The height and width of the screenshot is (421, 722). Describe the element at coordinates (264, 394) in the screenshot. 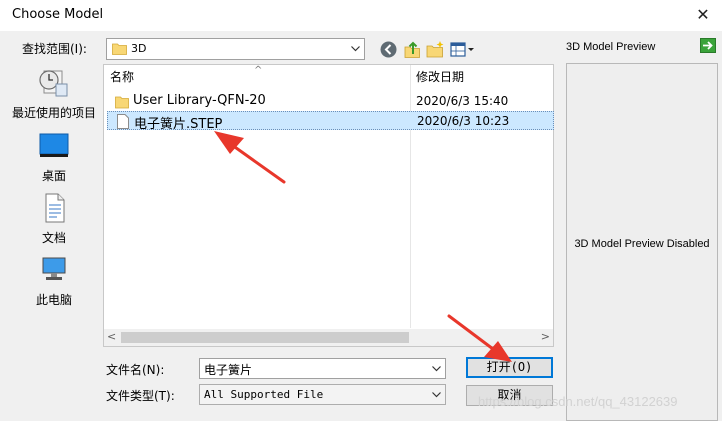

I see `file-type-value: All Supported File` at that location.